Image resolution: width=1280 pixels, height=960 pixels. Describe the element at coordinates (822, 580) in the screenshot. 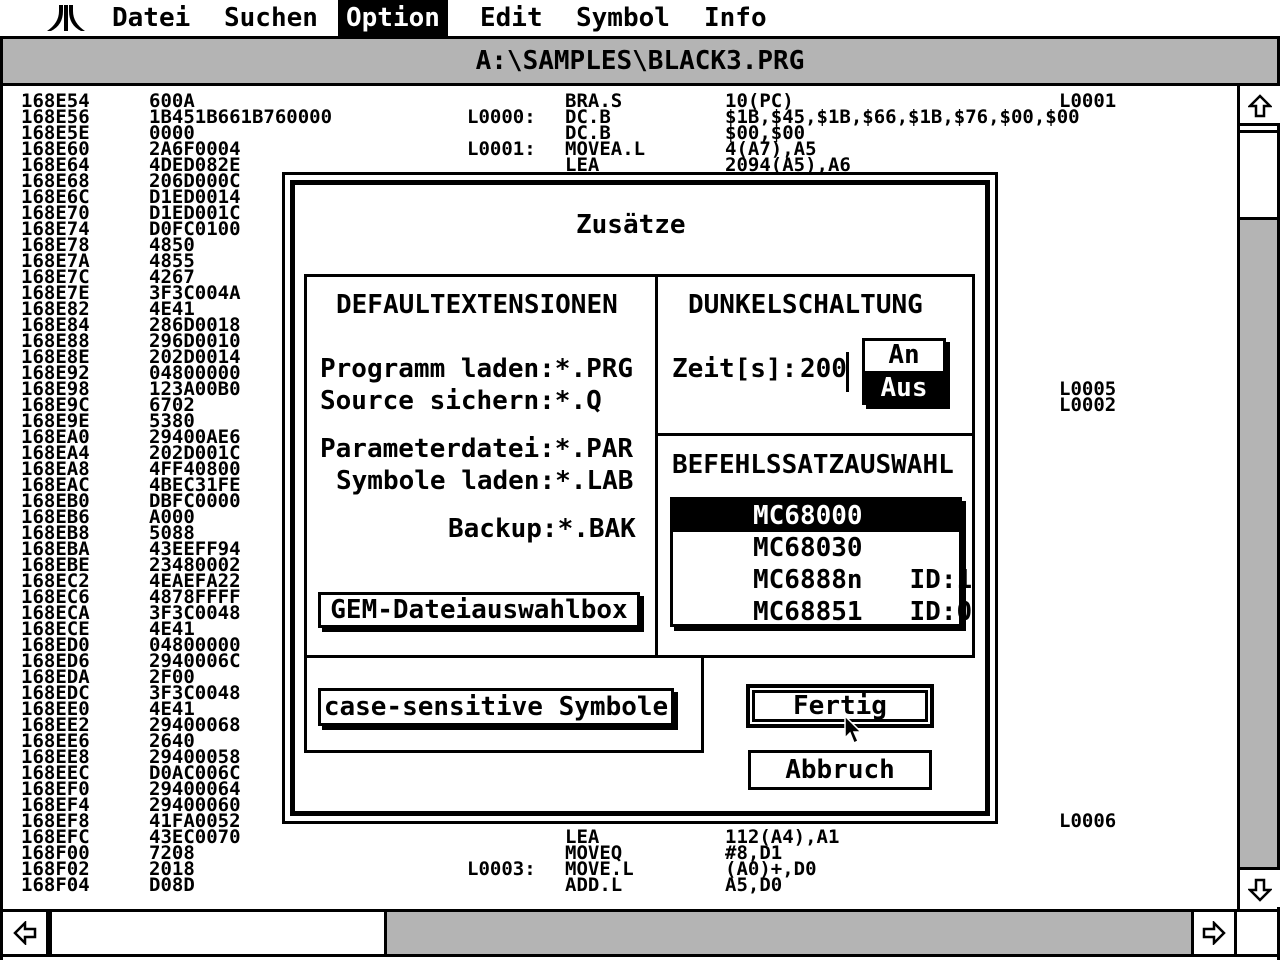

I see `cpu-option-mc6888n: MC6888n ID:1` at that location.